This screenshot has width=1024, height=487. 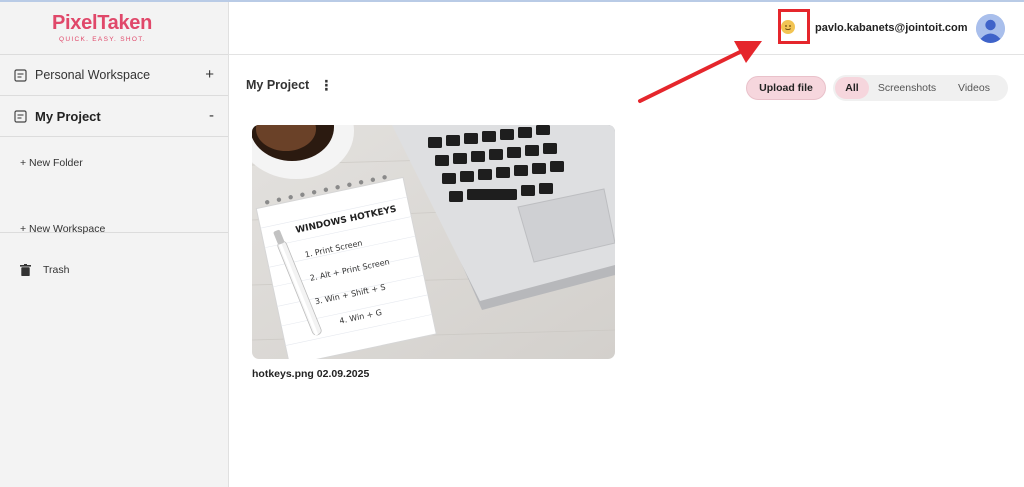 What do you see at coordinates (62, 229) in the screenshot?
I see `new-workspace-button: + New Workspace` at bounding box center [62, 229].